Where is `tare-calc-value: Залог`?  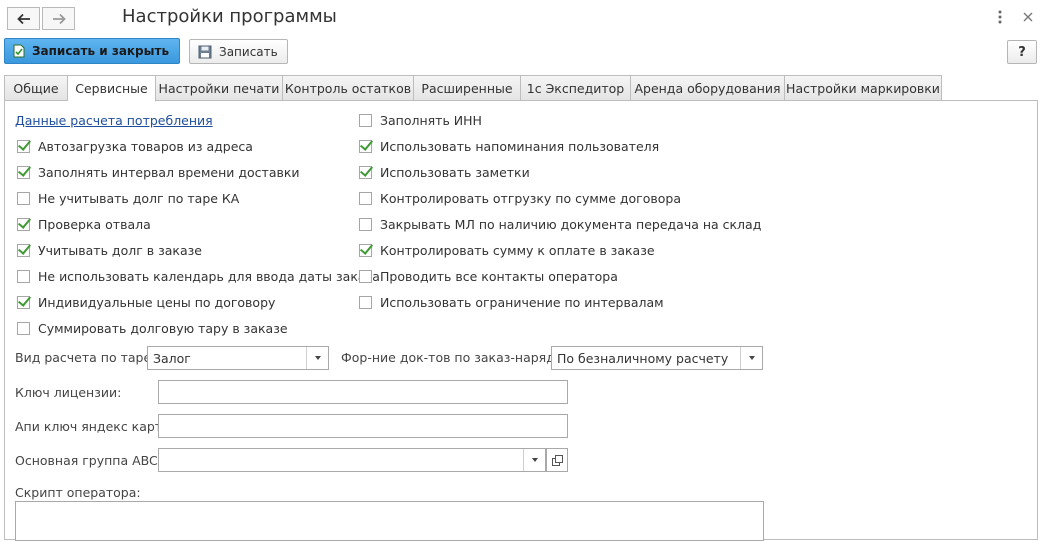 tare-calc-value: Залог is located at coordinates (172, 358).